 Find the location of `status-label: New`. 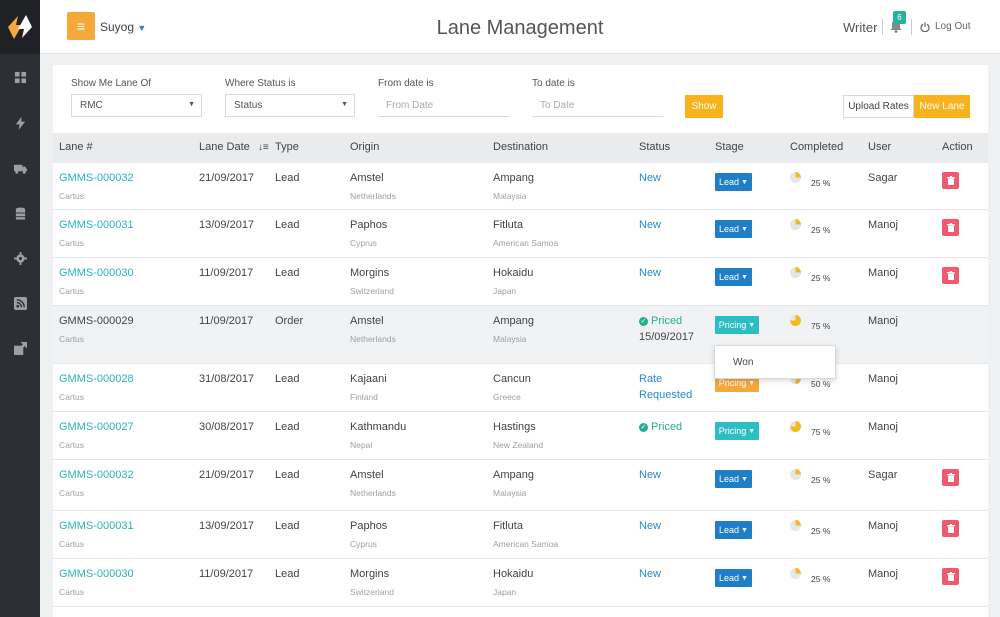

status-label: New is located at coordinates (650, 574).